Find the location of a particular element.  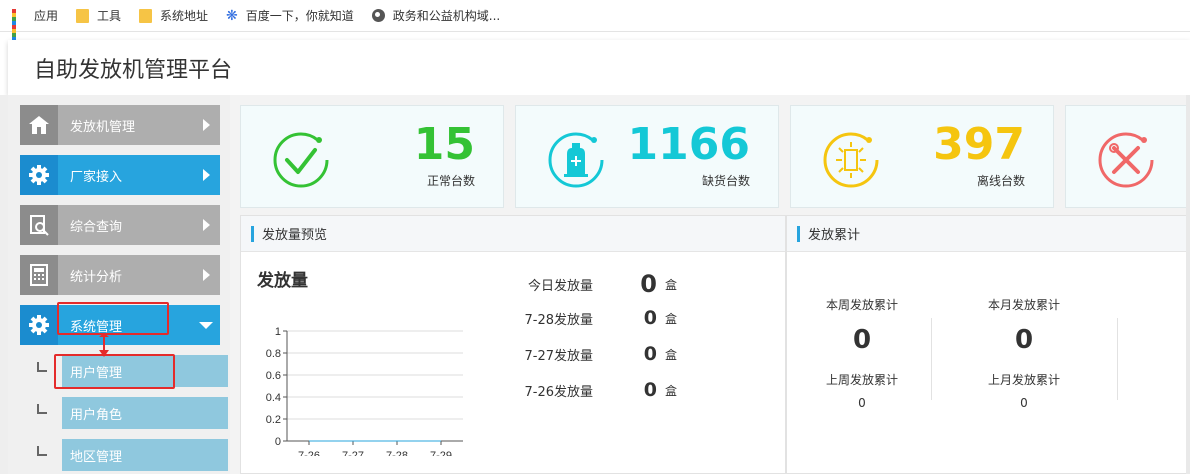

stat-card-out-of-stock: 1166 缺货台数 is located at coordinates (647, 156).